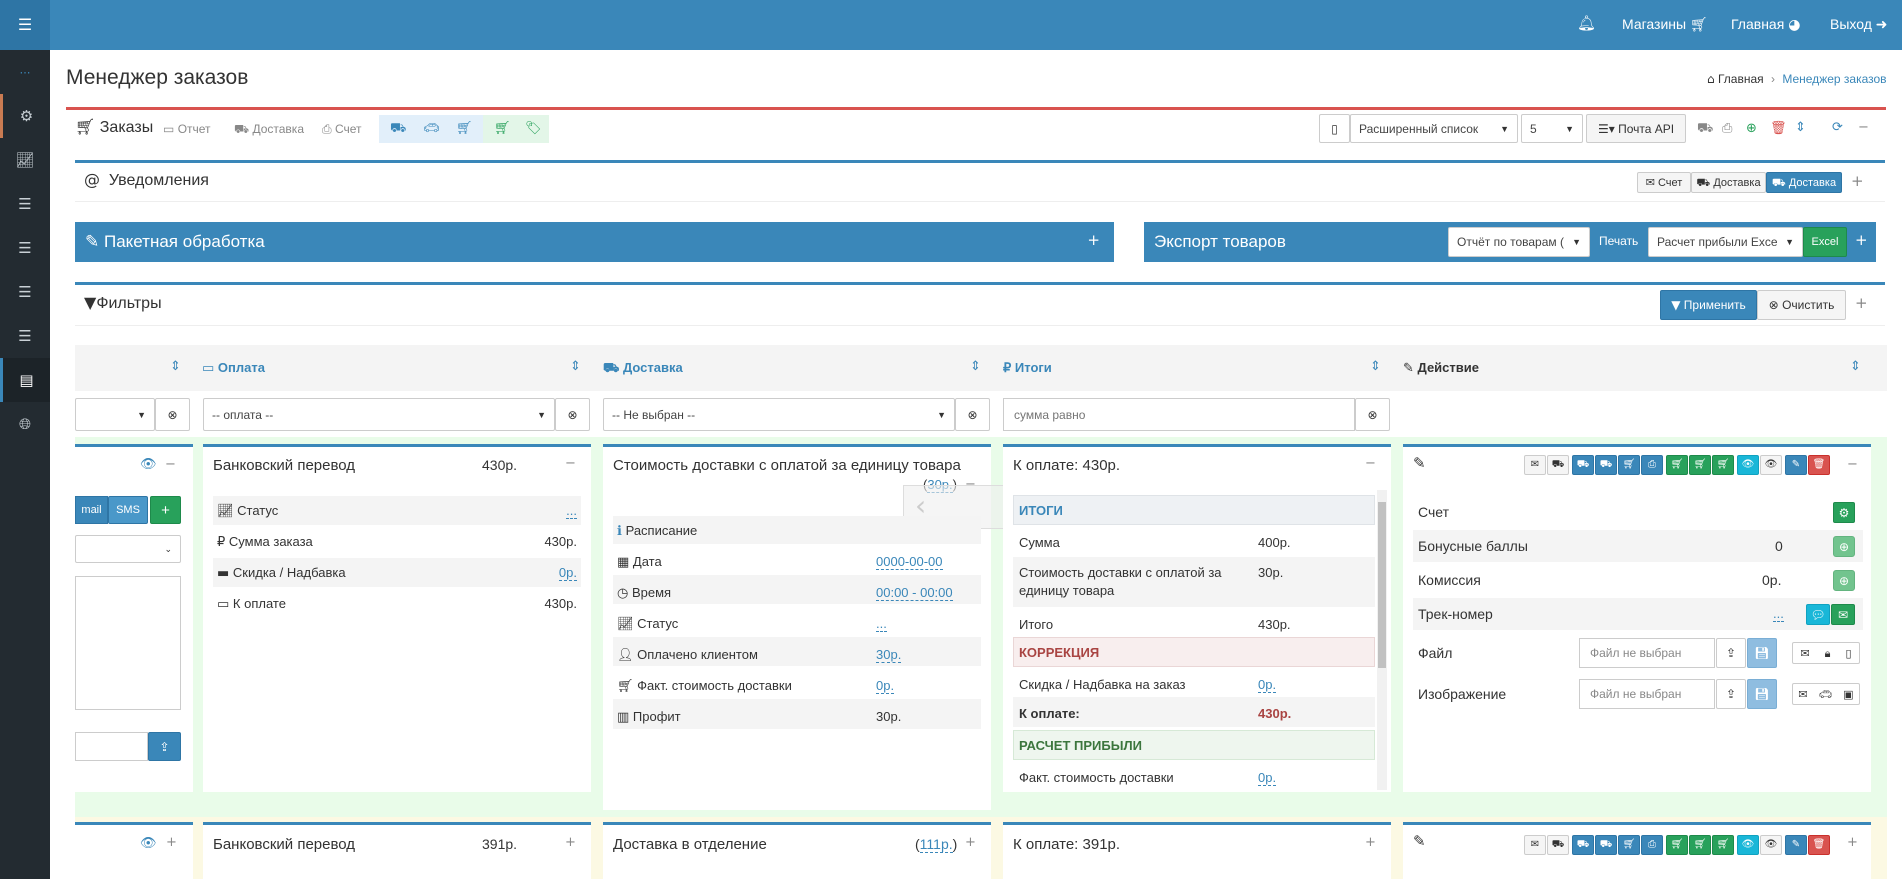  I want to click on edit-icon: ✎, so click(1419, 463).